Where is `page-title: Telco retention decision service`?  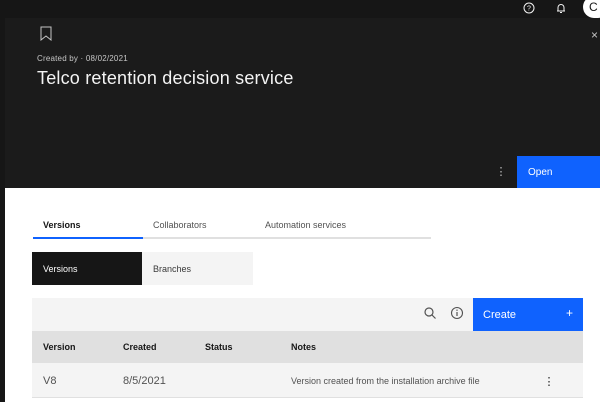
page-title: Telco retention decision service is located at coordinates (165, 78).